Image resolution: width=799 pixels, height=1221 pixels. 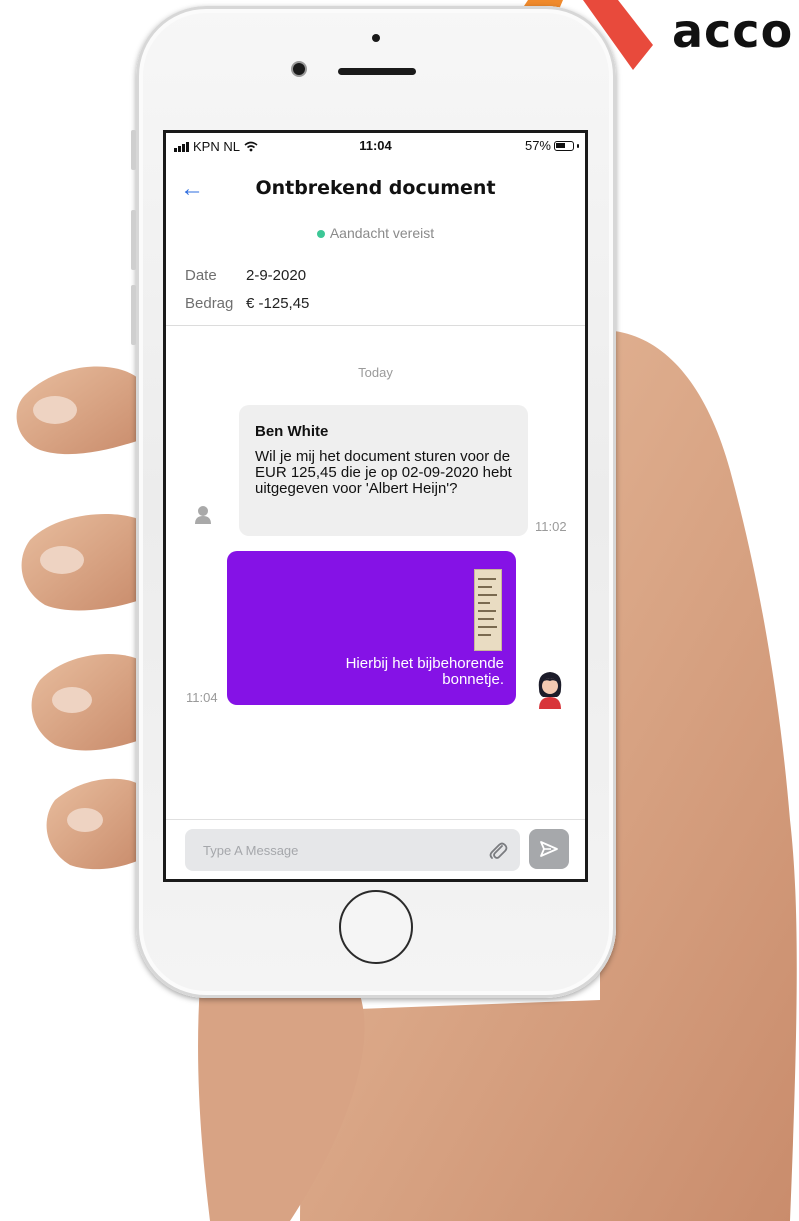 I want to click on receipt-image, so click(x=488, y=610).